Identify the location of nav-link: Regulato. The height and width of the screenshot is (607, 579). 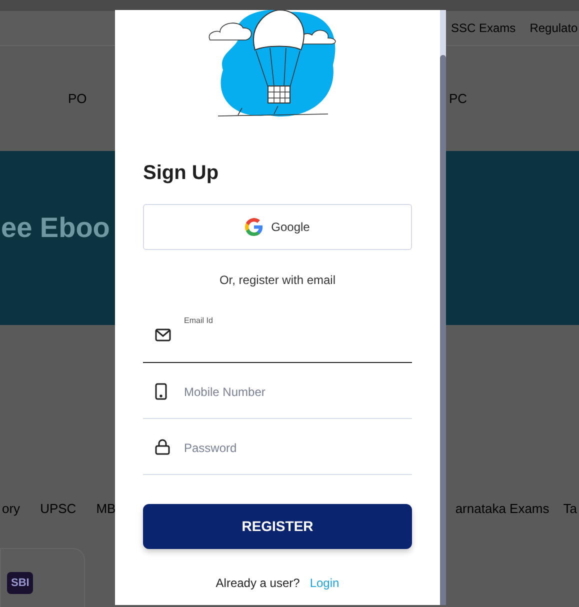
(554, 28).